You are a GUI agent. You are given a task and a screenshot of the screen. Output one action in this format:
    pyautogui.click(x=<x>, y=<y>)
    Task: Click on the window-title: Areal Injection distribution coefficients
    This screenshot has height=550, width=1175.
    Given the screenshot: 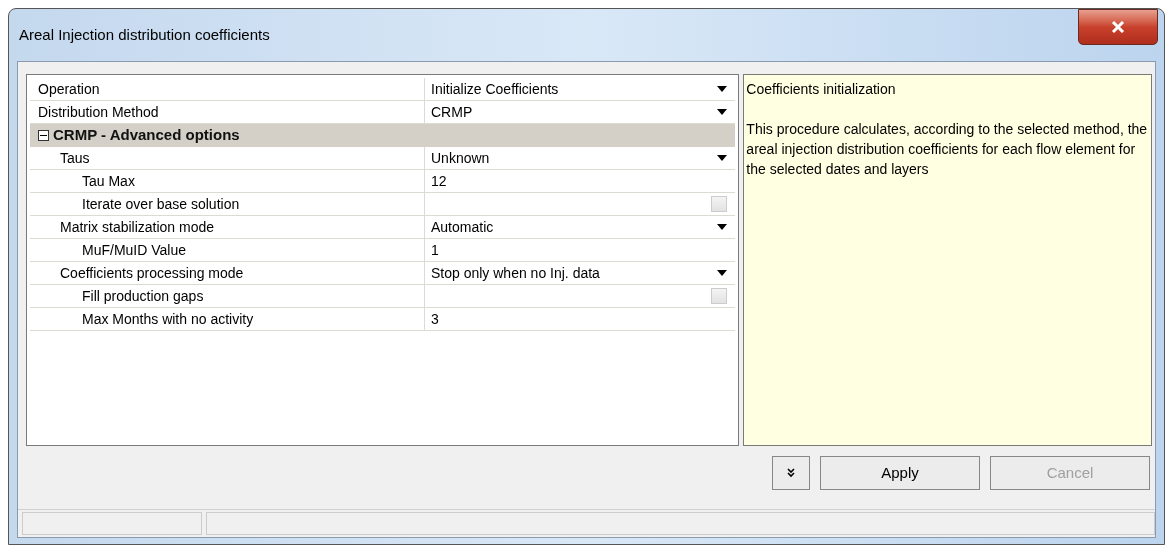 What is the action you would take?
    pyautogui.click(x=144, y=34)
    